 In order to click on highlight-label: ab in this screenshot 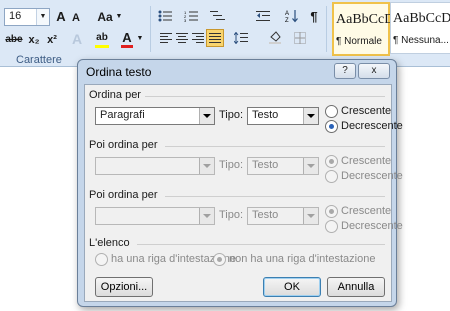, I will do `click(102, 37)`.